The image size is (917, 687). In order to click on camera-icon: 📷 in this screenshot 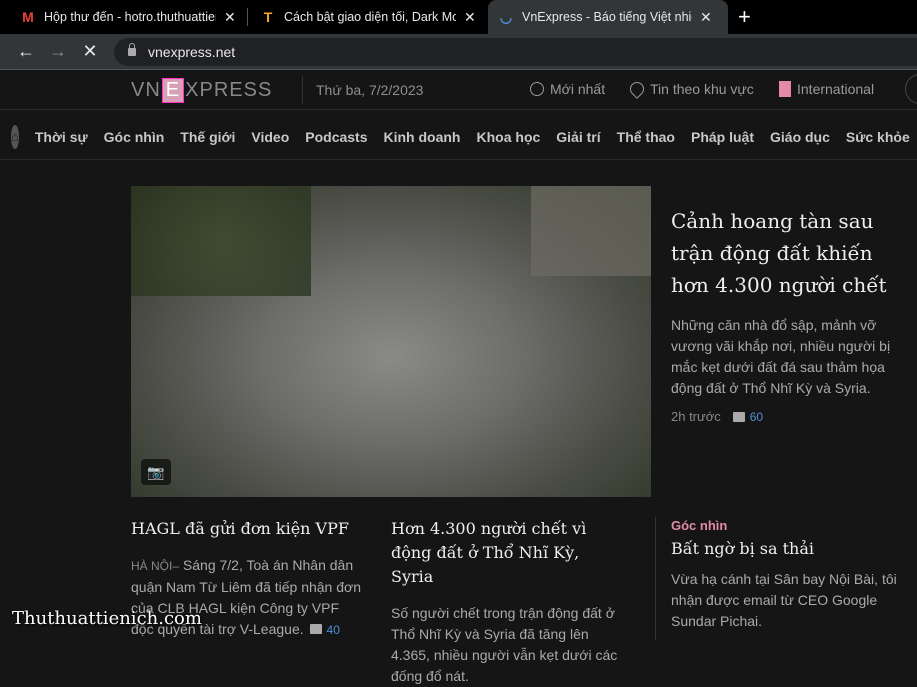, I will do `click(156, 472)`.